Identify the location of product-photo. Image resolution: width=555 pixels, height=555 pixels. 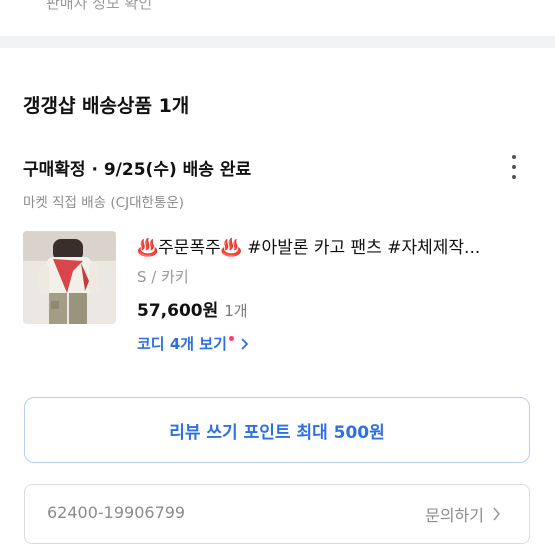
(69, 277).